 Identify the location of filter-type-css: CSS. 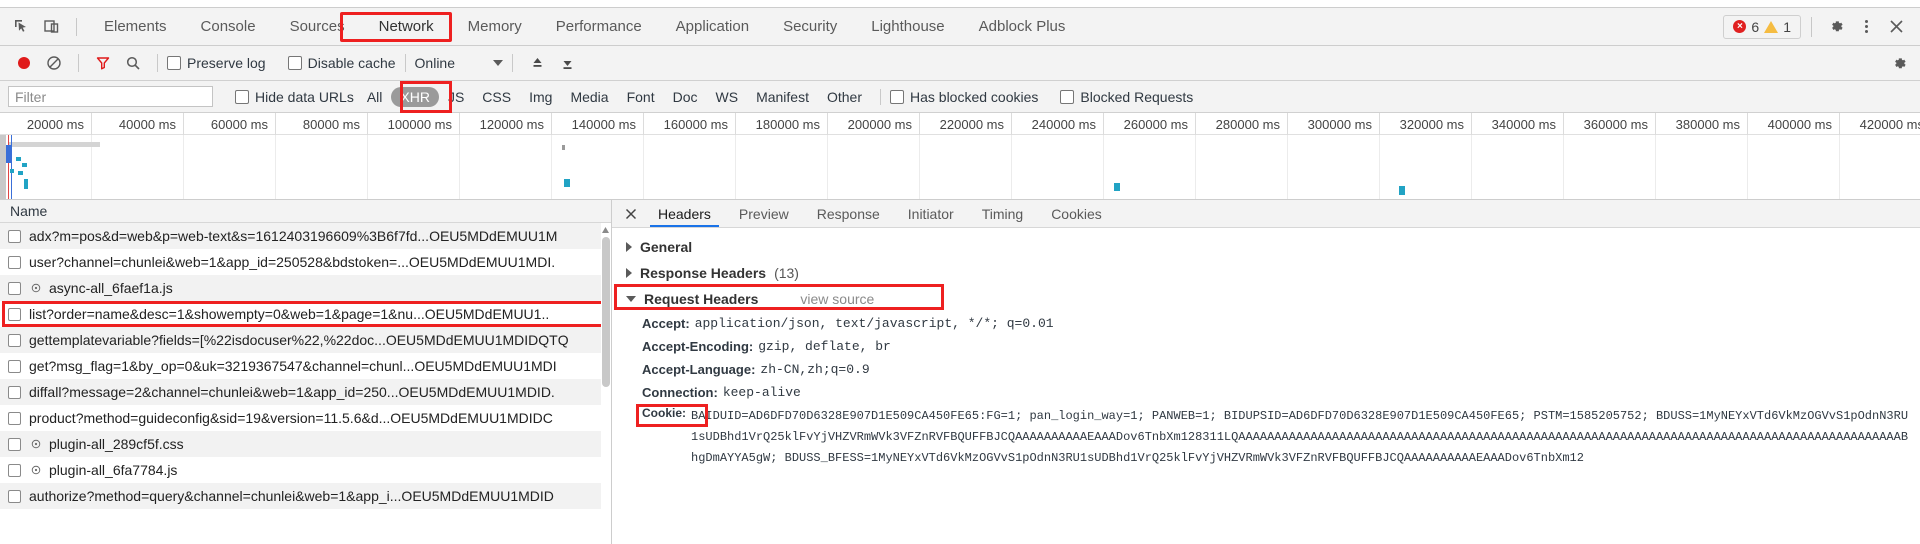
(496, 97).